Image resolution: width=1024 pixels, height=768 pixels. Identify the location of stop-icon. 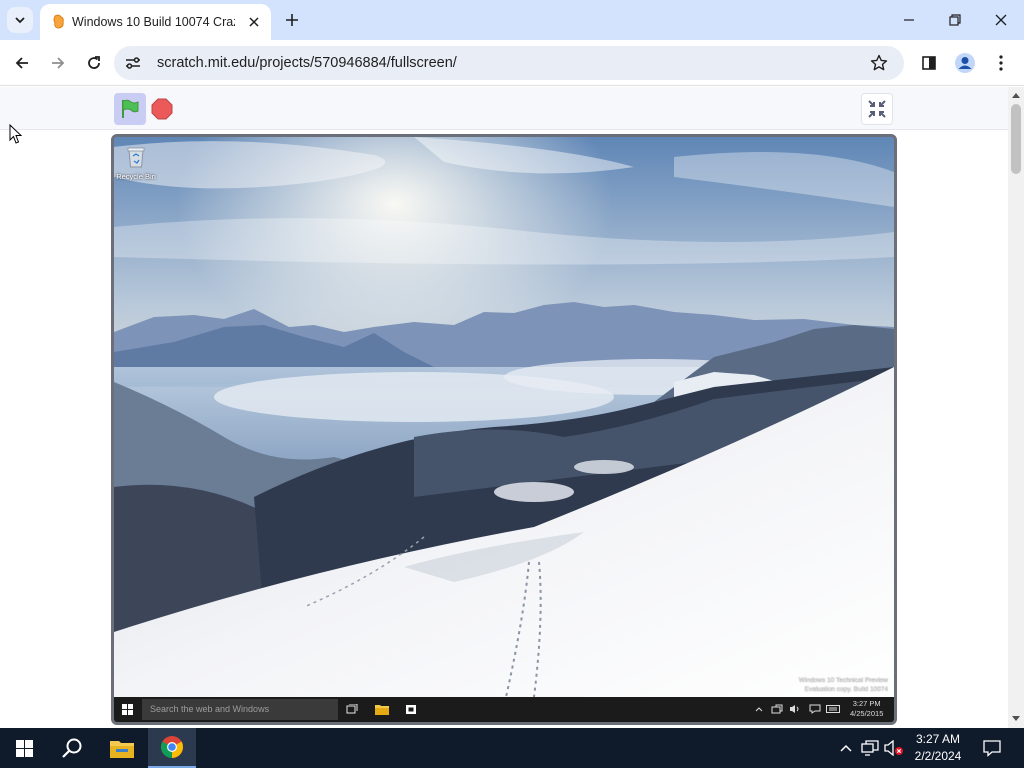
(162, 109).